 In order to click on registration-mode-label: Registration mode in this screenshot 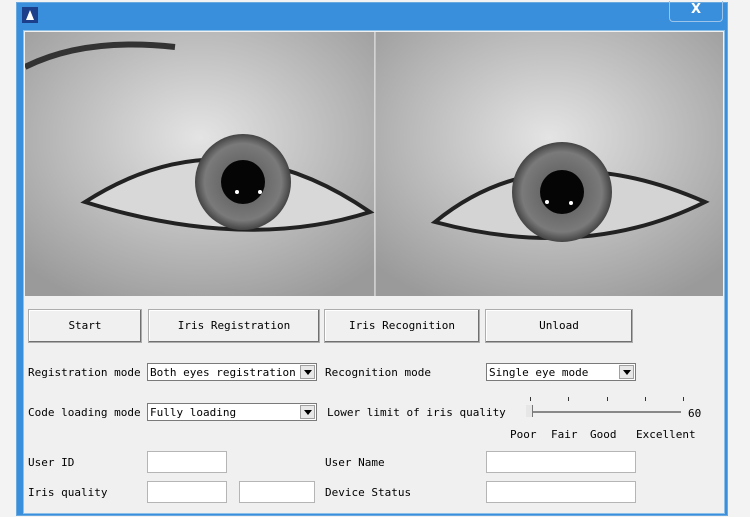, I will do `click(84, 372)`.